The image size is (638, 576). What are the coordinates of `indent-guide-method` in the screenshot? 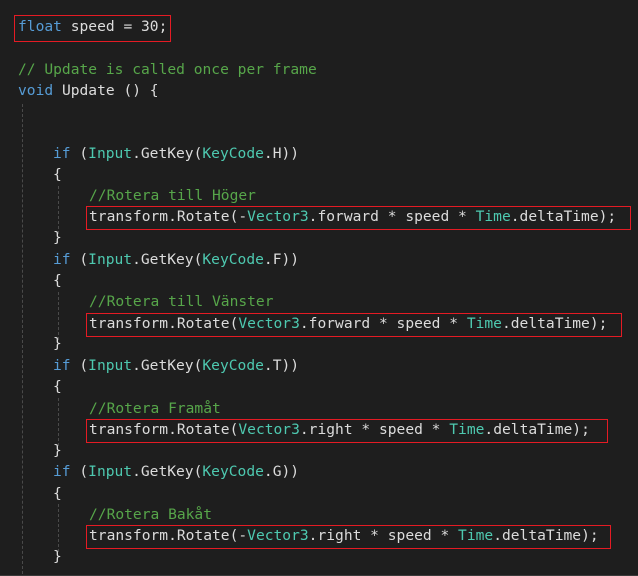 It's located at (22, 339).